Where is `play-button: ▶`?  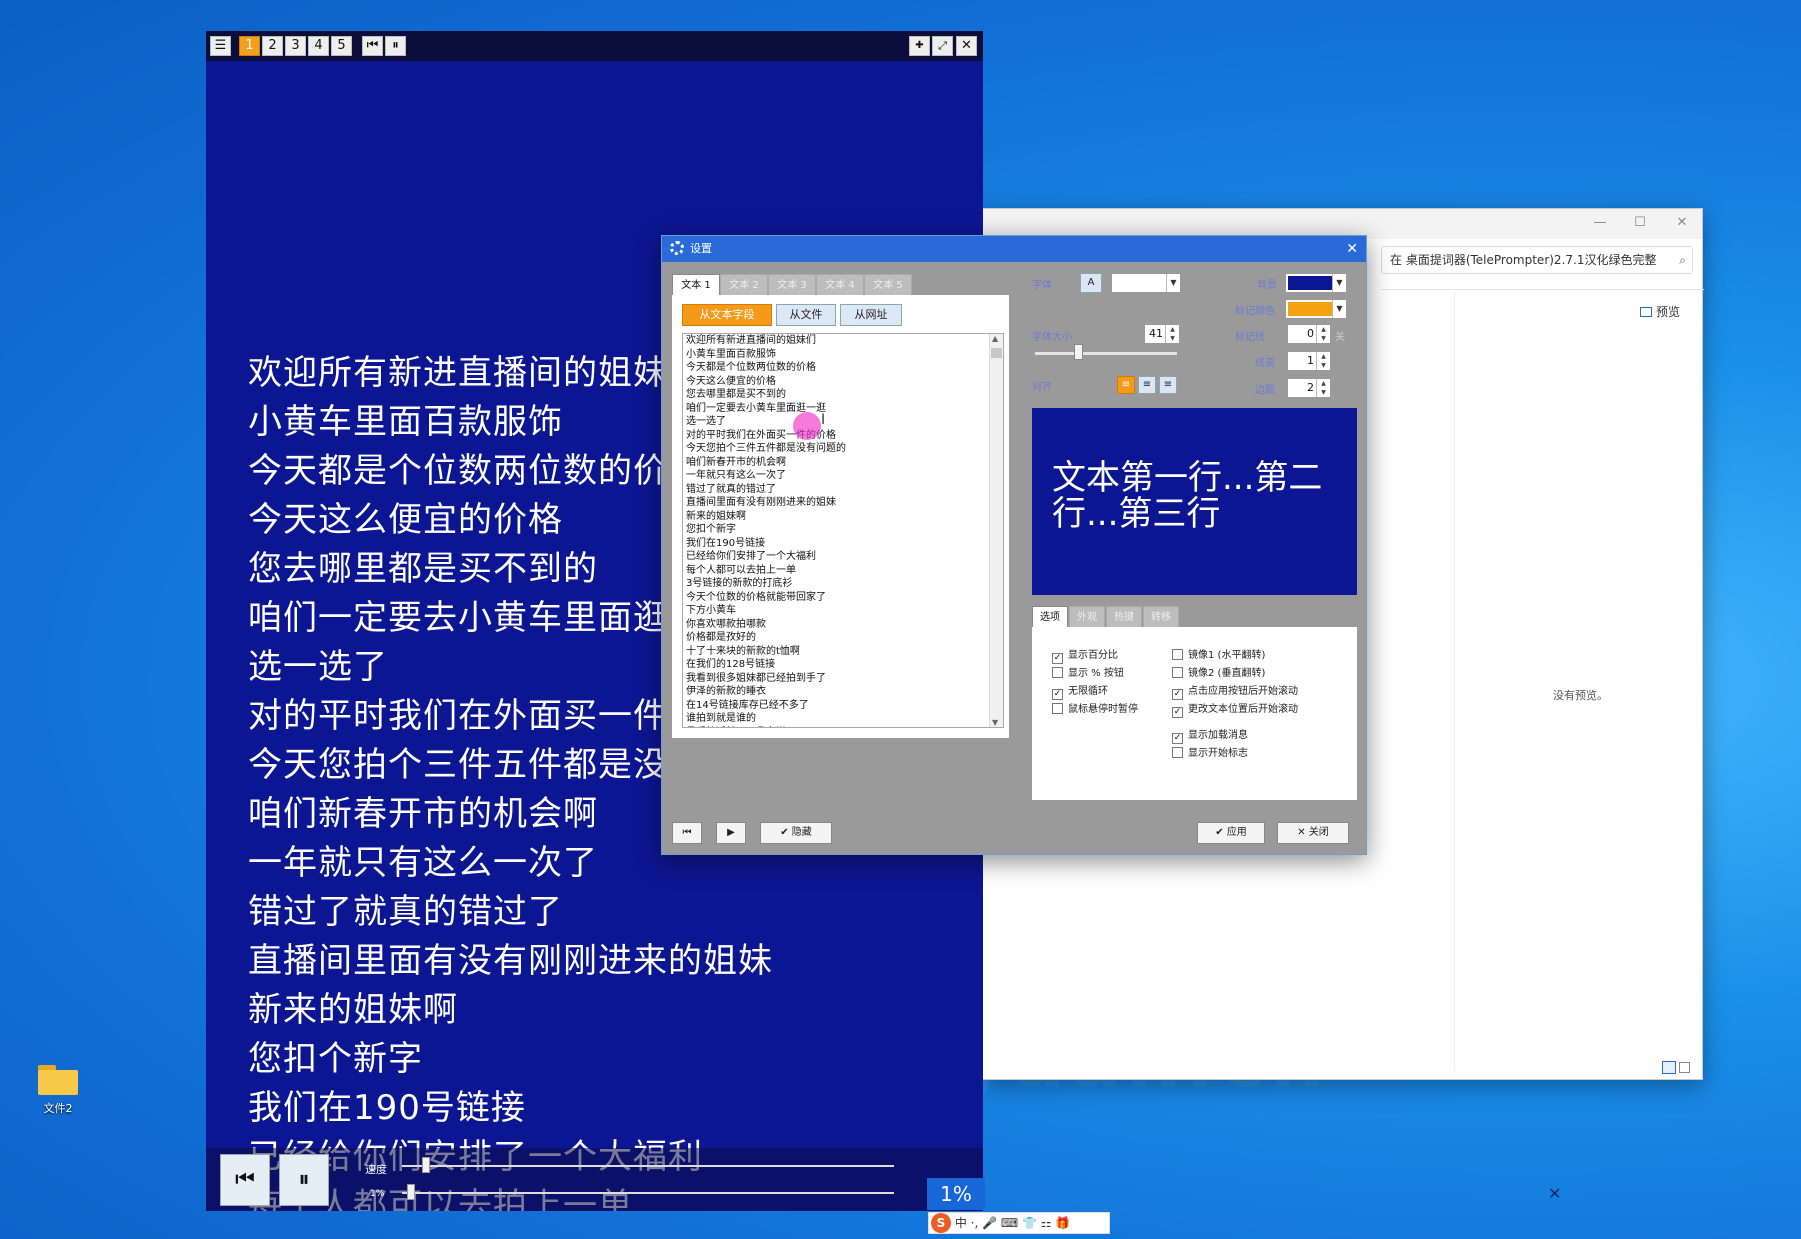 play-button: ▶ is located at coordinates (731, 833).